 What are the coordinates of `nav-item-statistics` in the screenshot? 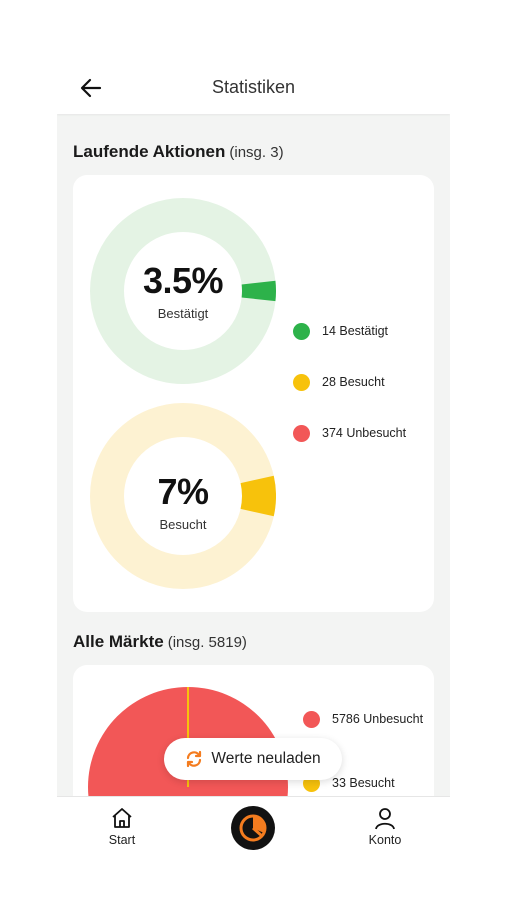 It's located at (253, 828).